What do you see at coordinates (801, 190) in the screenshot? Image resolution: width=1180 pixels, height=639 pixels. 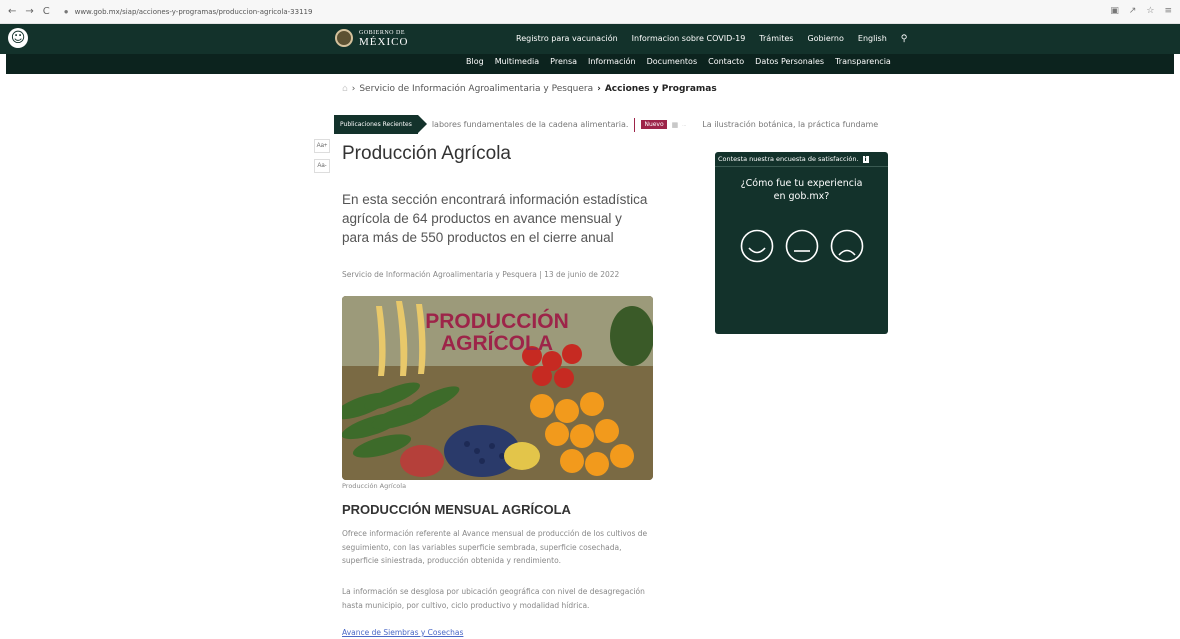 I see `survey-question: ¿Cómo fue tu experiencia en gob.mx?` at bounding box center [801, 190].